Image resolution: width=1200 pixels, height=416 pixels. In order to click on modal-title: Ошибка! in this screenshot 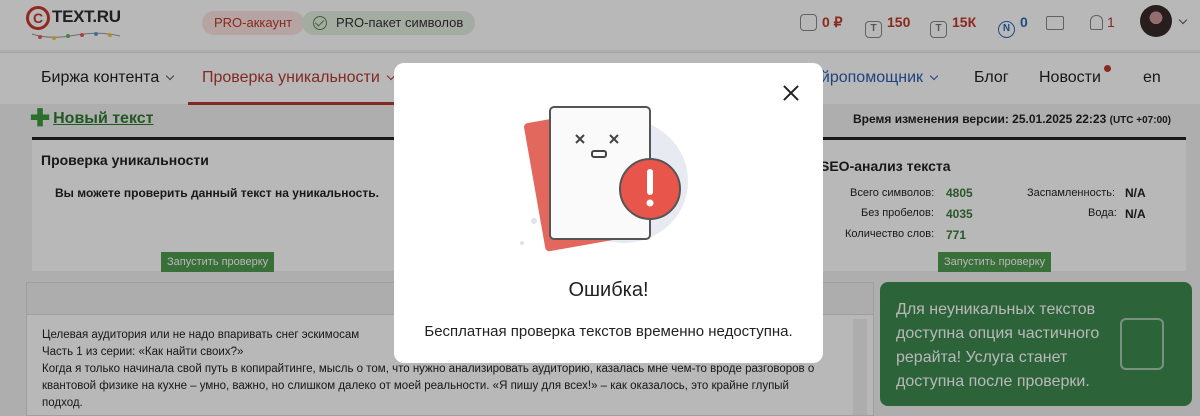, I will do `click(608, 290)`.